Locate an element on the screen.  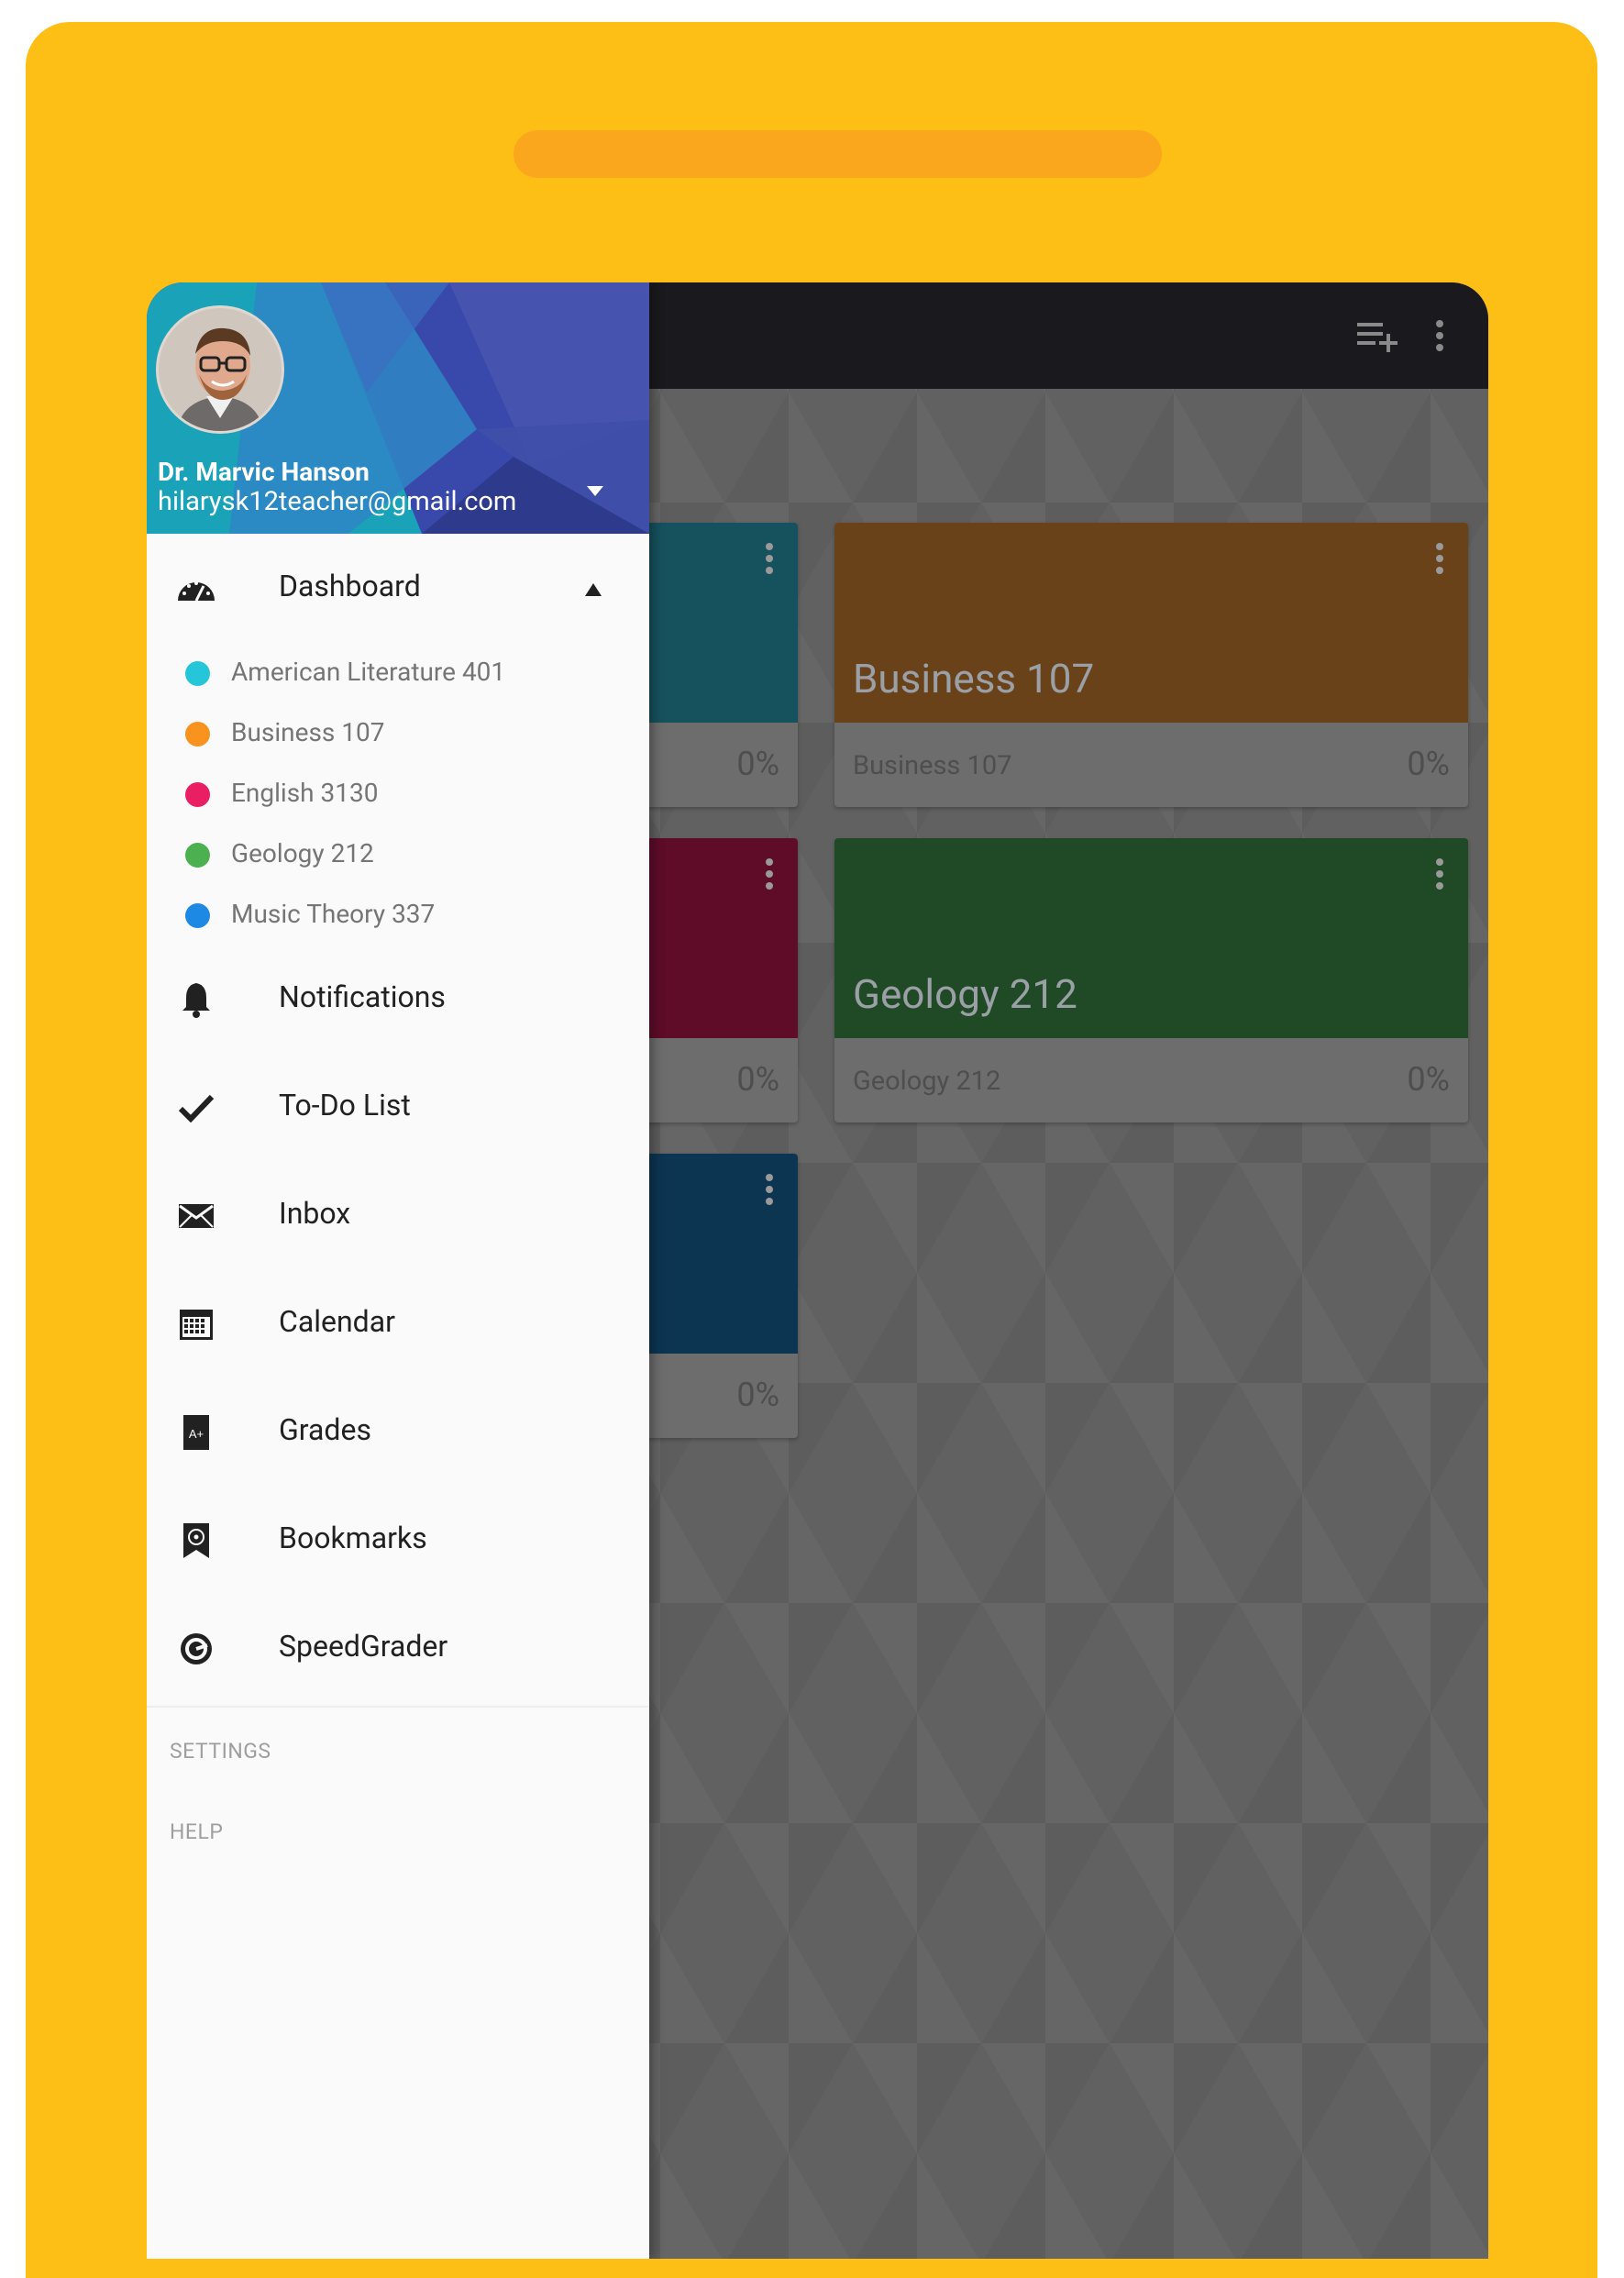
course-label: English 3130 is located at coordinates (305, 793).